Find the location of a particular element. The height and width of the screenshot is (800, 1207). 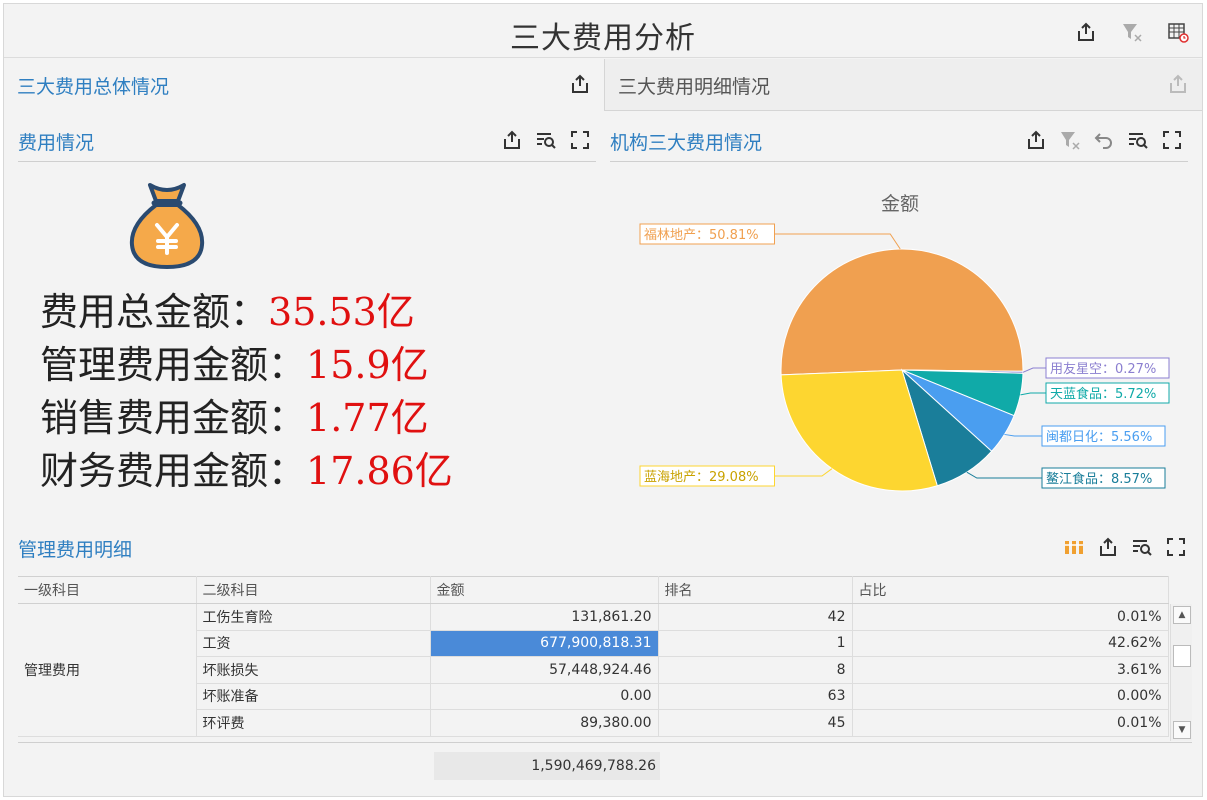

stat-management: 管理费用金额：15.9亿 is located at coordinates (234, 361).